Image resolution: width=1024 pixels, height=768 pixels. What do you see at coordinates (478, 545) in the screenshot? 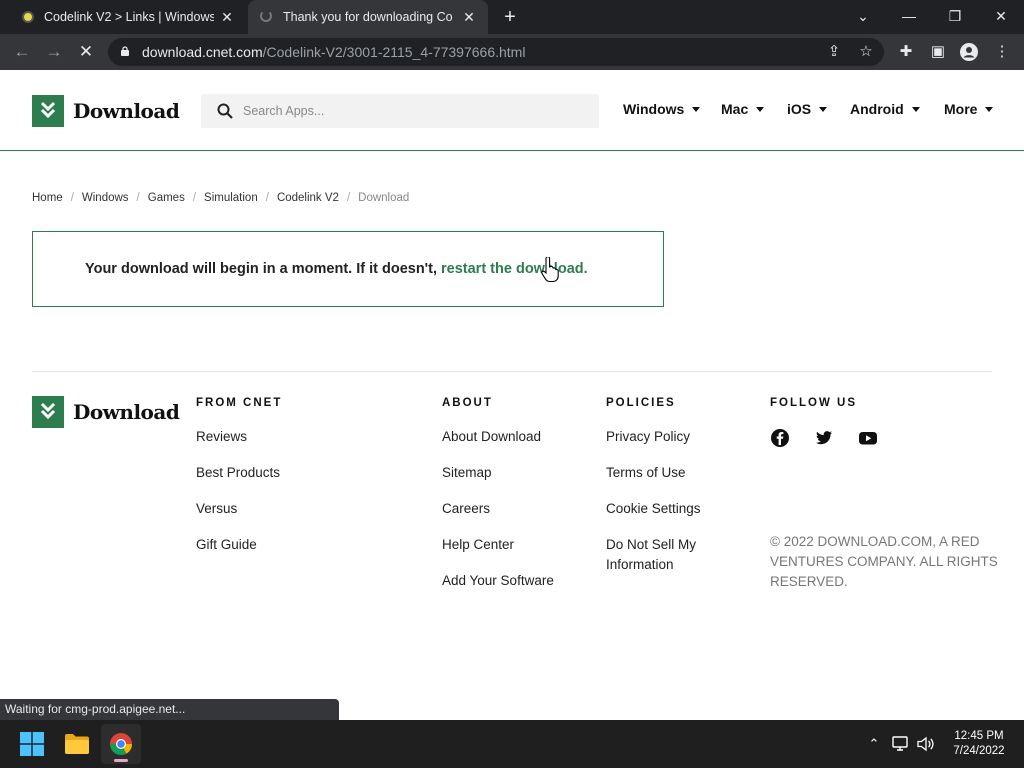
I see `footer-link-help-center: Help Center` at bounding box center [478, 545].